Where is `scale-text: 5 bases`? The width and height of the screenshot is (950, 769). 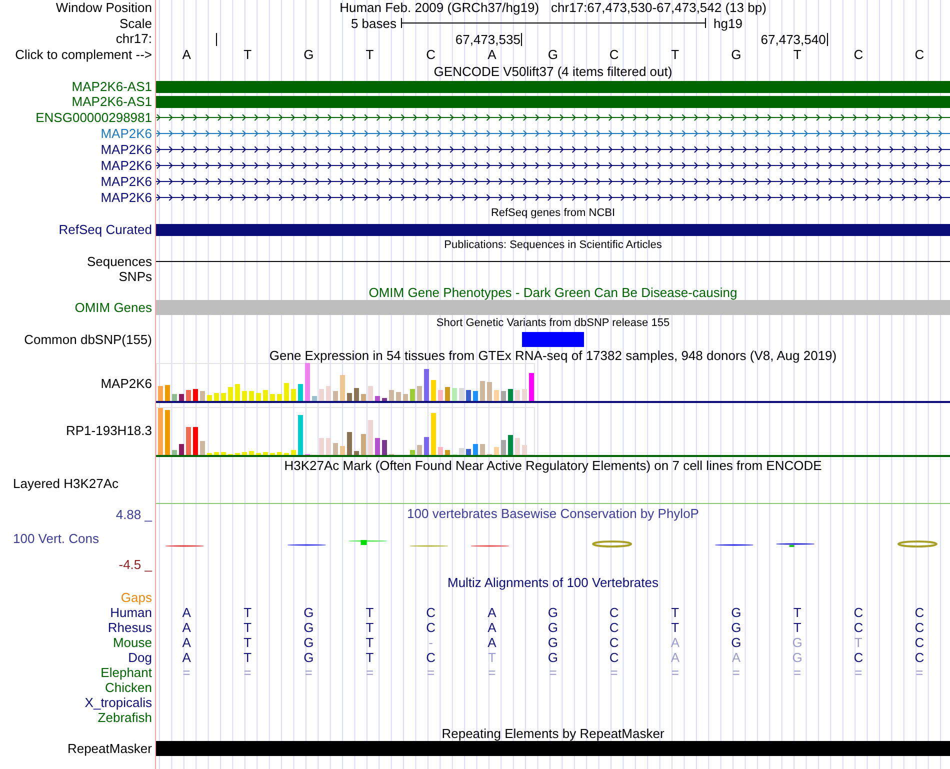
scale-text: 5 bases is located at coordinates (373, 23).